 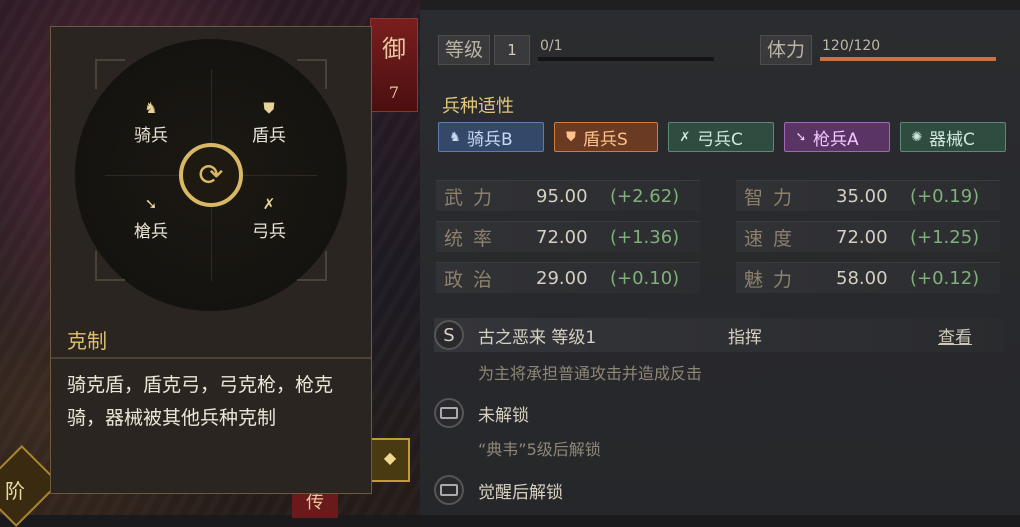 I want to click on skill-main-desc: 为主将承担普通攻击并造成反击, so click(x=590, y=373).